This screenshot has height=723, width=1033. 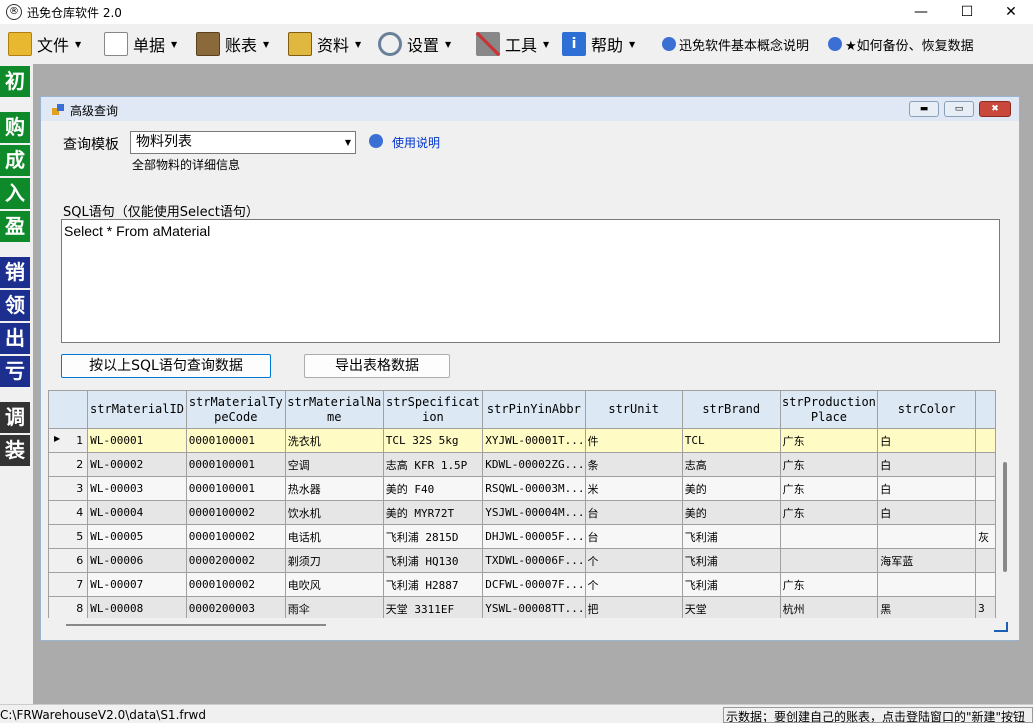 What do you see at coordinates (334, 536) in the screenshot?
I see `table-cell: 电话机` at bounding box center [334, 536].